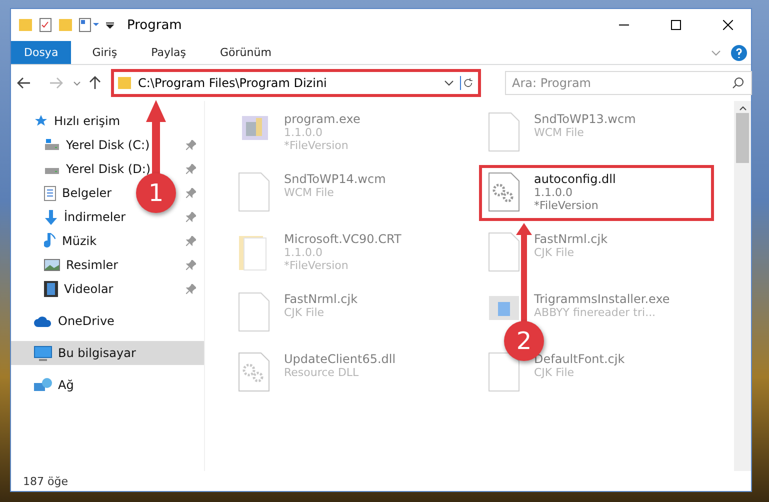 This screenshot has width=769, height=502. Describe the element at coordinates (728, 25) in the screenshot. I see `close-icon` at that location.